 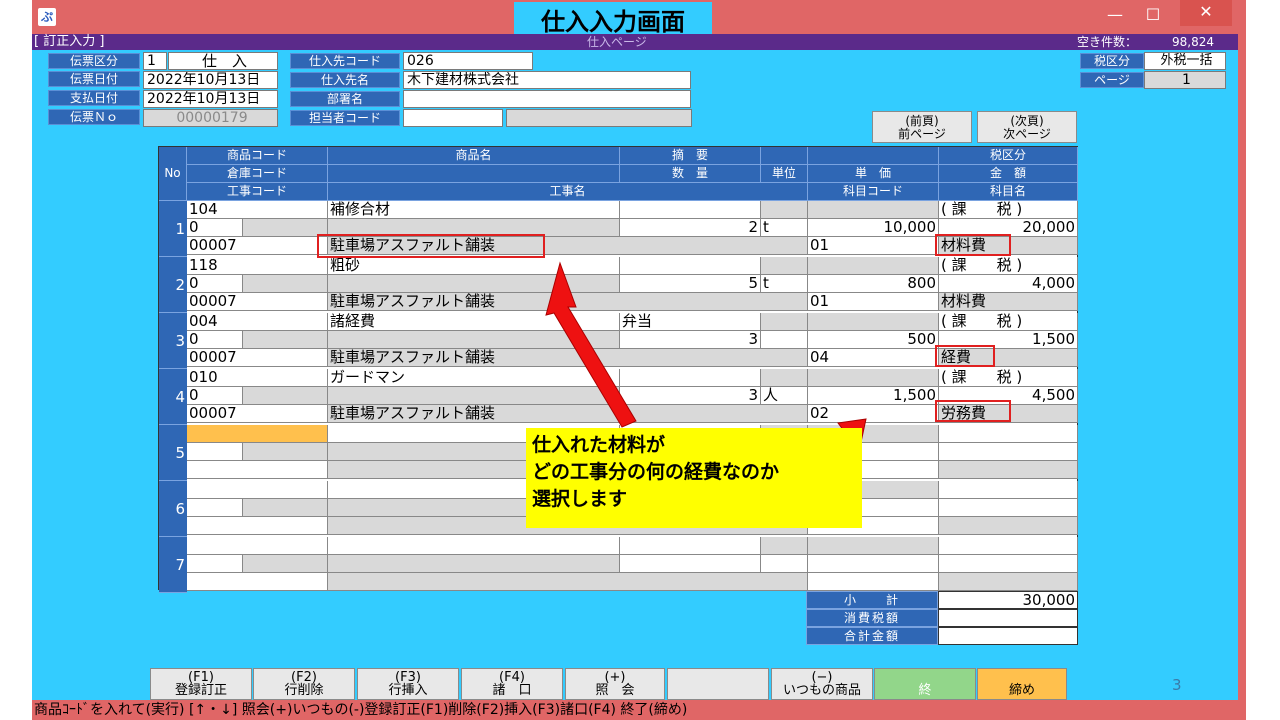 I want to click on staff-code-label: 担当者コード, so click(x=345, y=118).